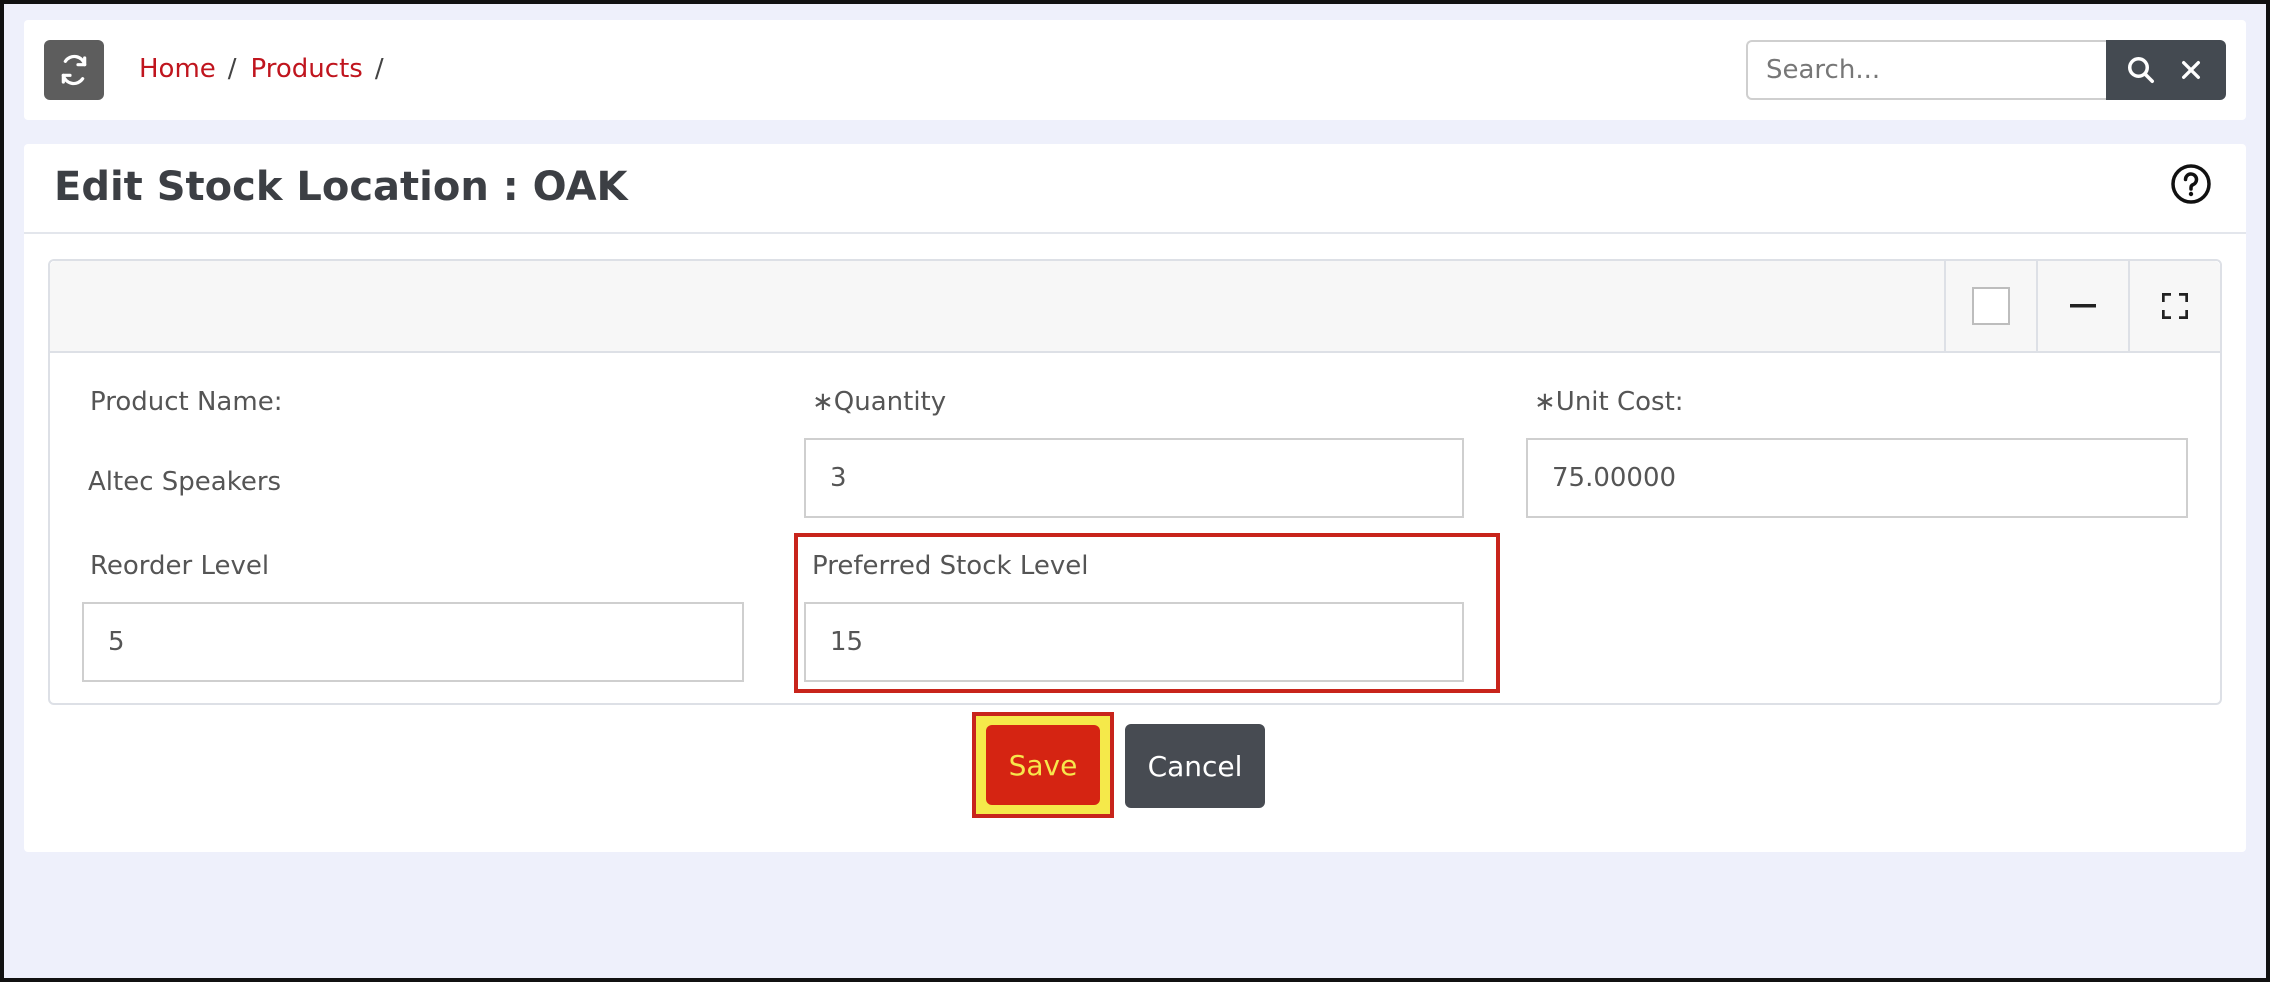 This screenshot has height=982, width=2270. I want to click on product-name-label: Product Name:, so click(186, 402).